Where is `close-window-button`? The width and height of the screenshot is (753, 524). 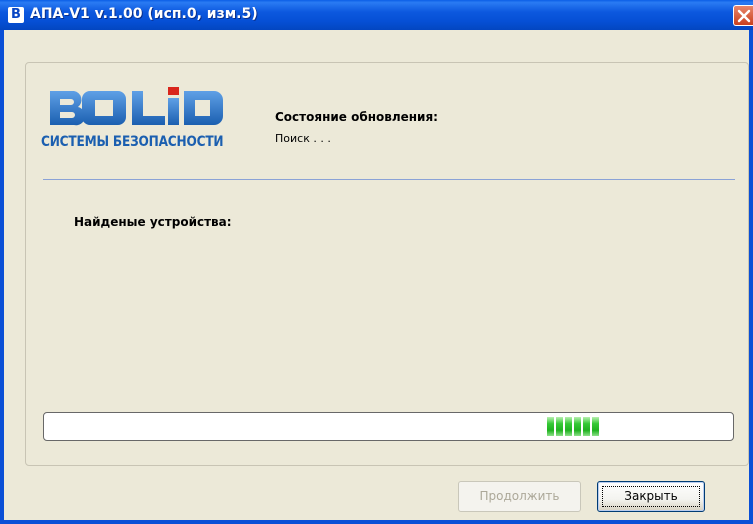 close-window-button is located at coordinates (743, 15).